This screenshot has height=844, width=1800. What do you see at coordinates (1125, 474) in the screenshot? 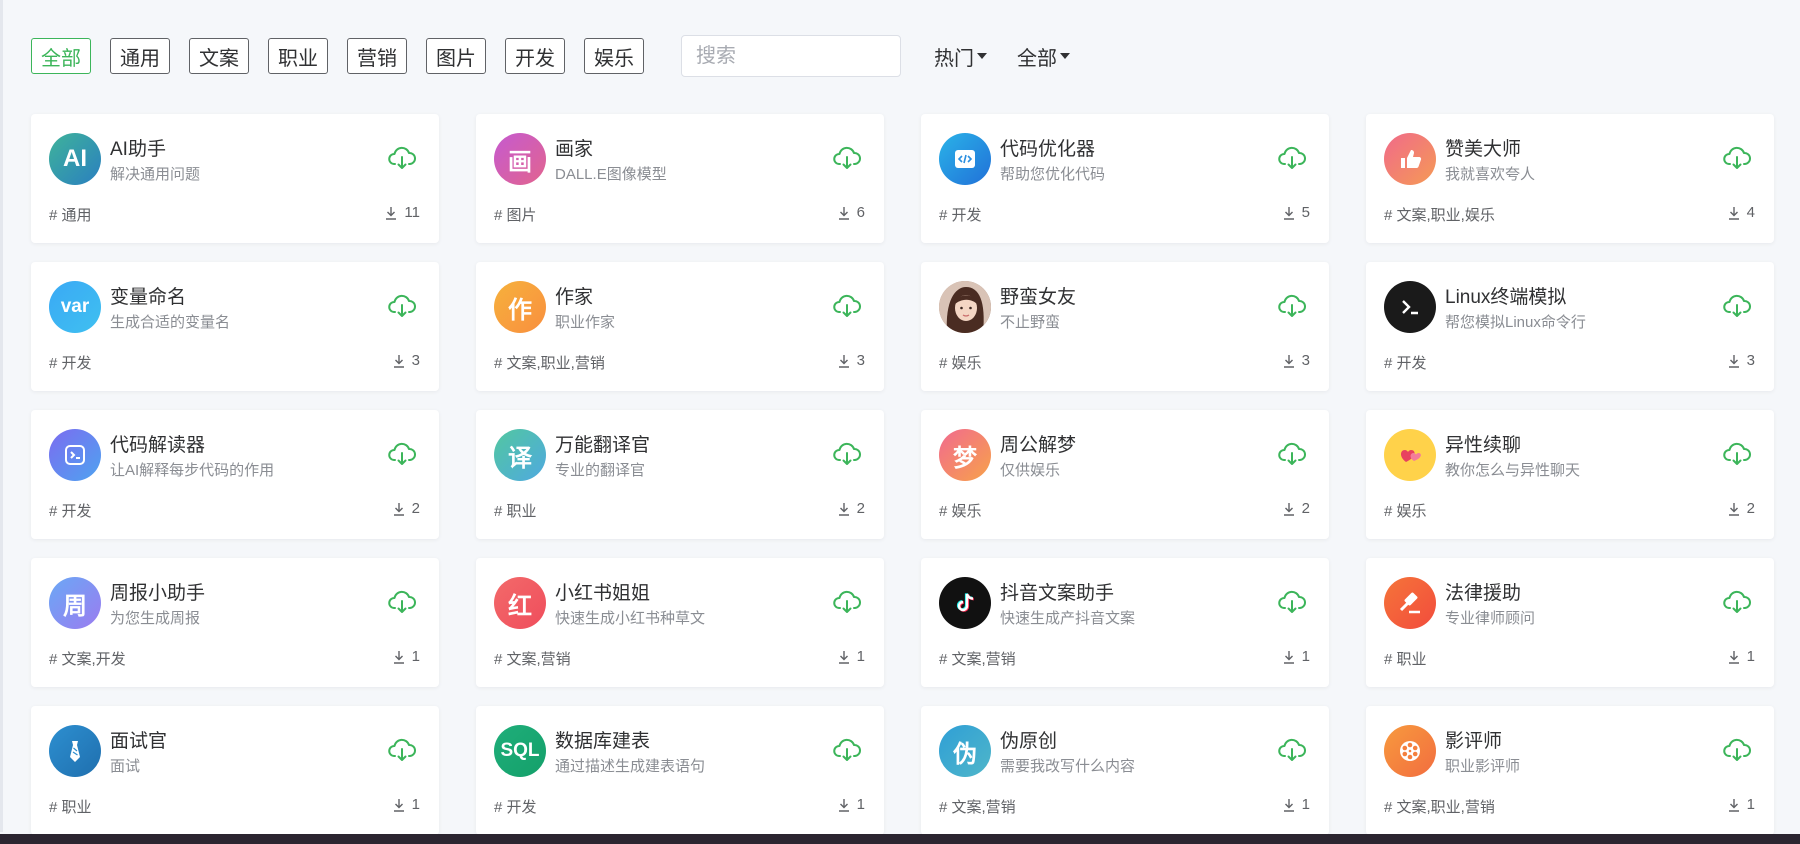
I see `prompt-card: 梦周公解梦 仅供娱乐 # 娱乐 2` at bounding box center [1125, 474].